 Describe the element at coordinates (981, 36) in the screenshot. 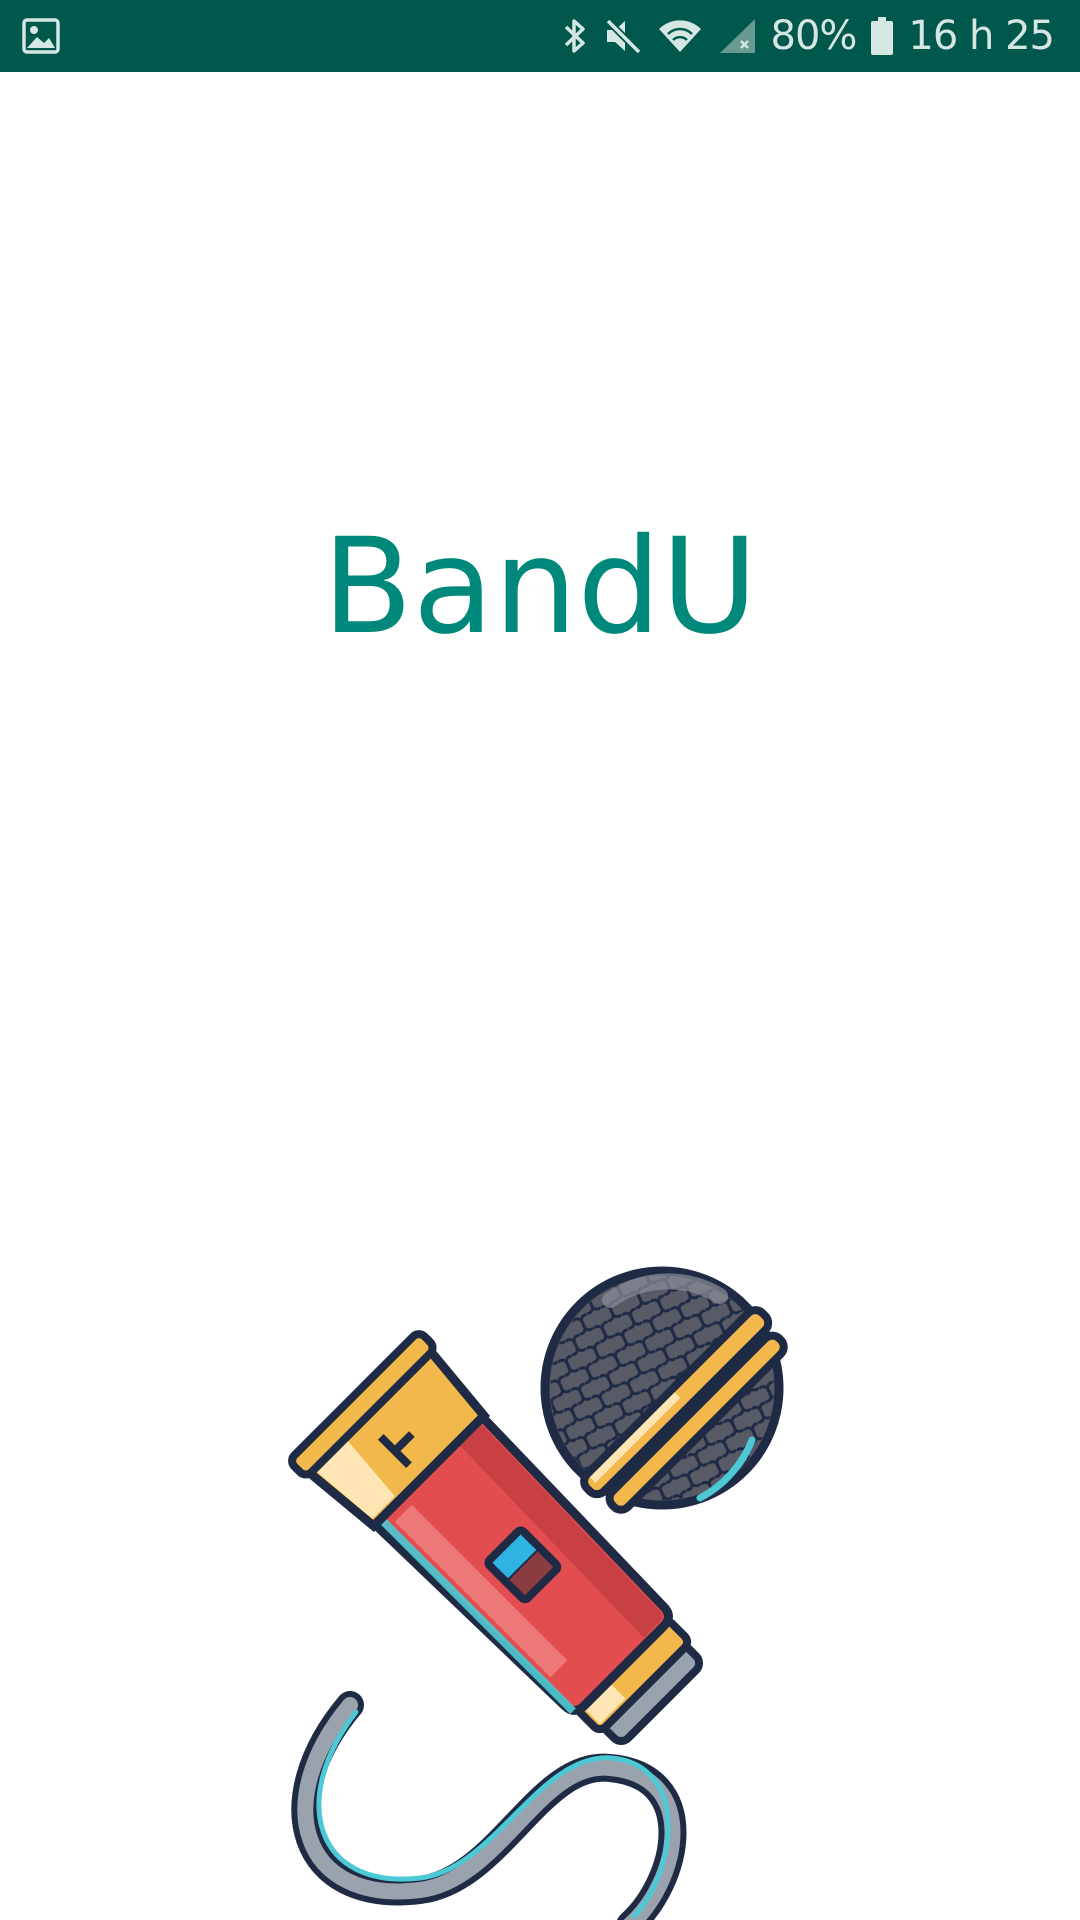

I see `clock: 16 h 25` at that location.